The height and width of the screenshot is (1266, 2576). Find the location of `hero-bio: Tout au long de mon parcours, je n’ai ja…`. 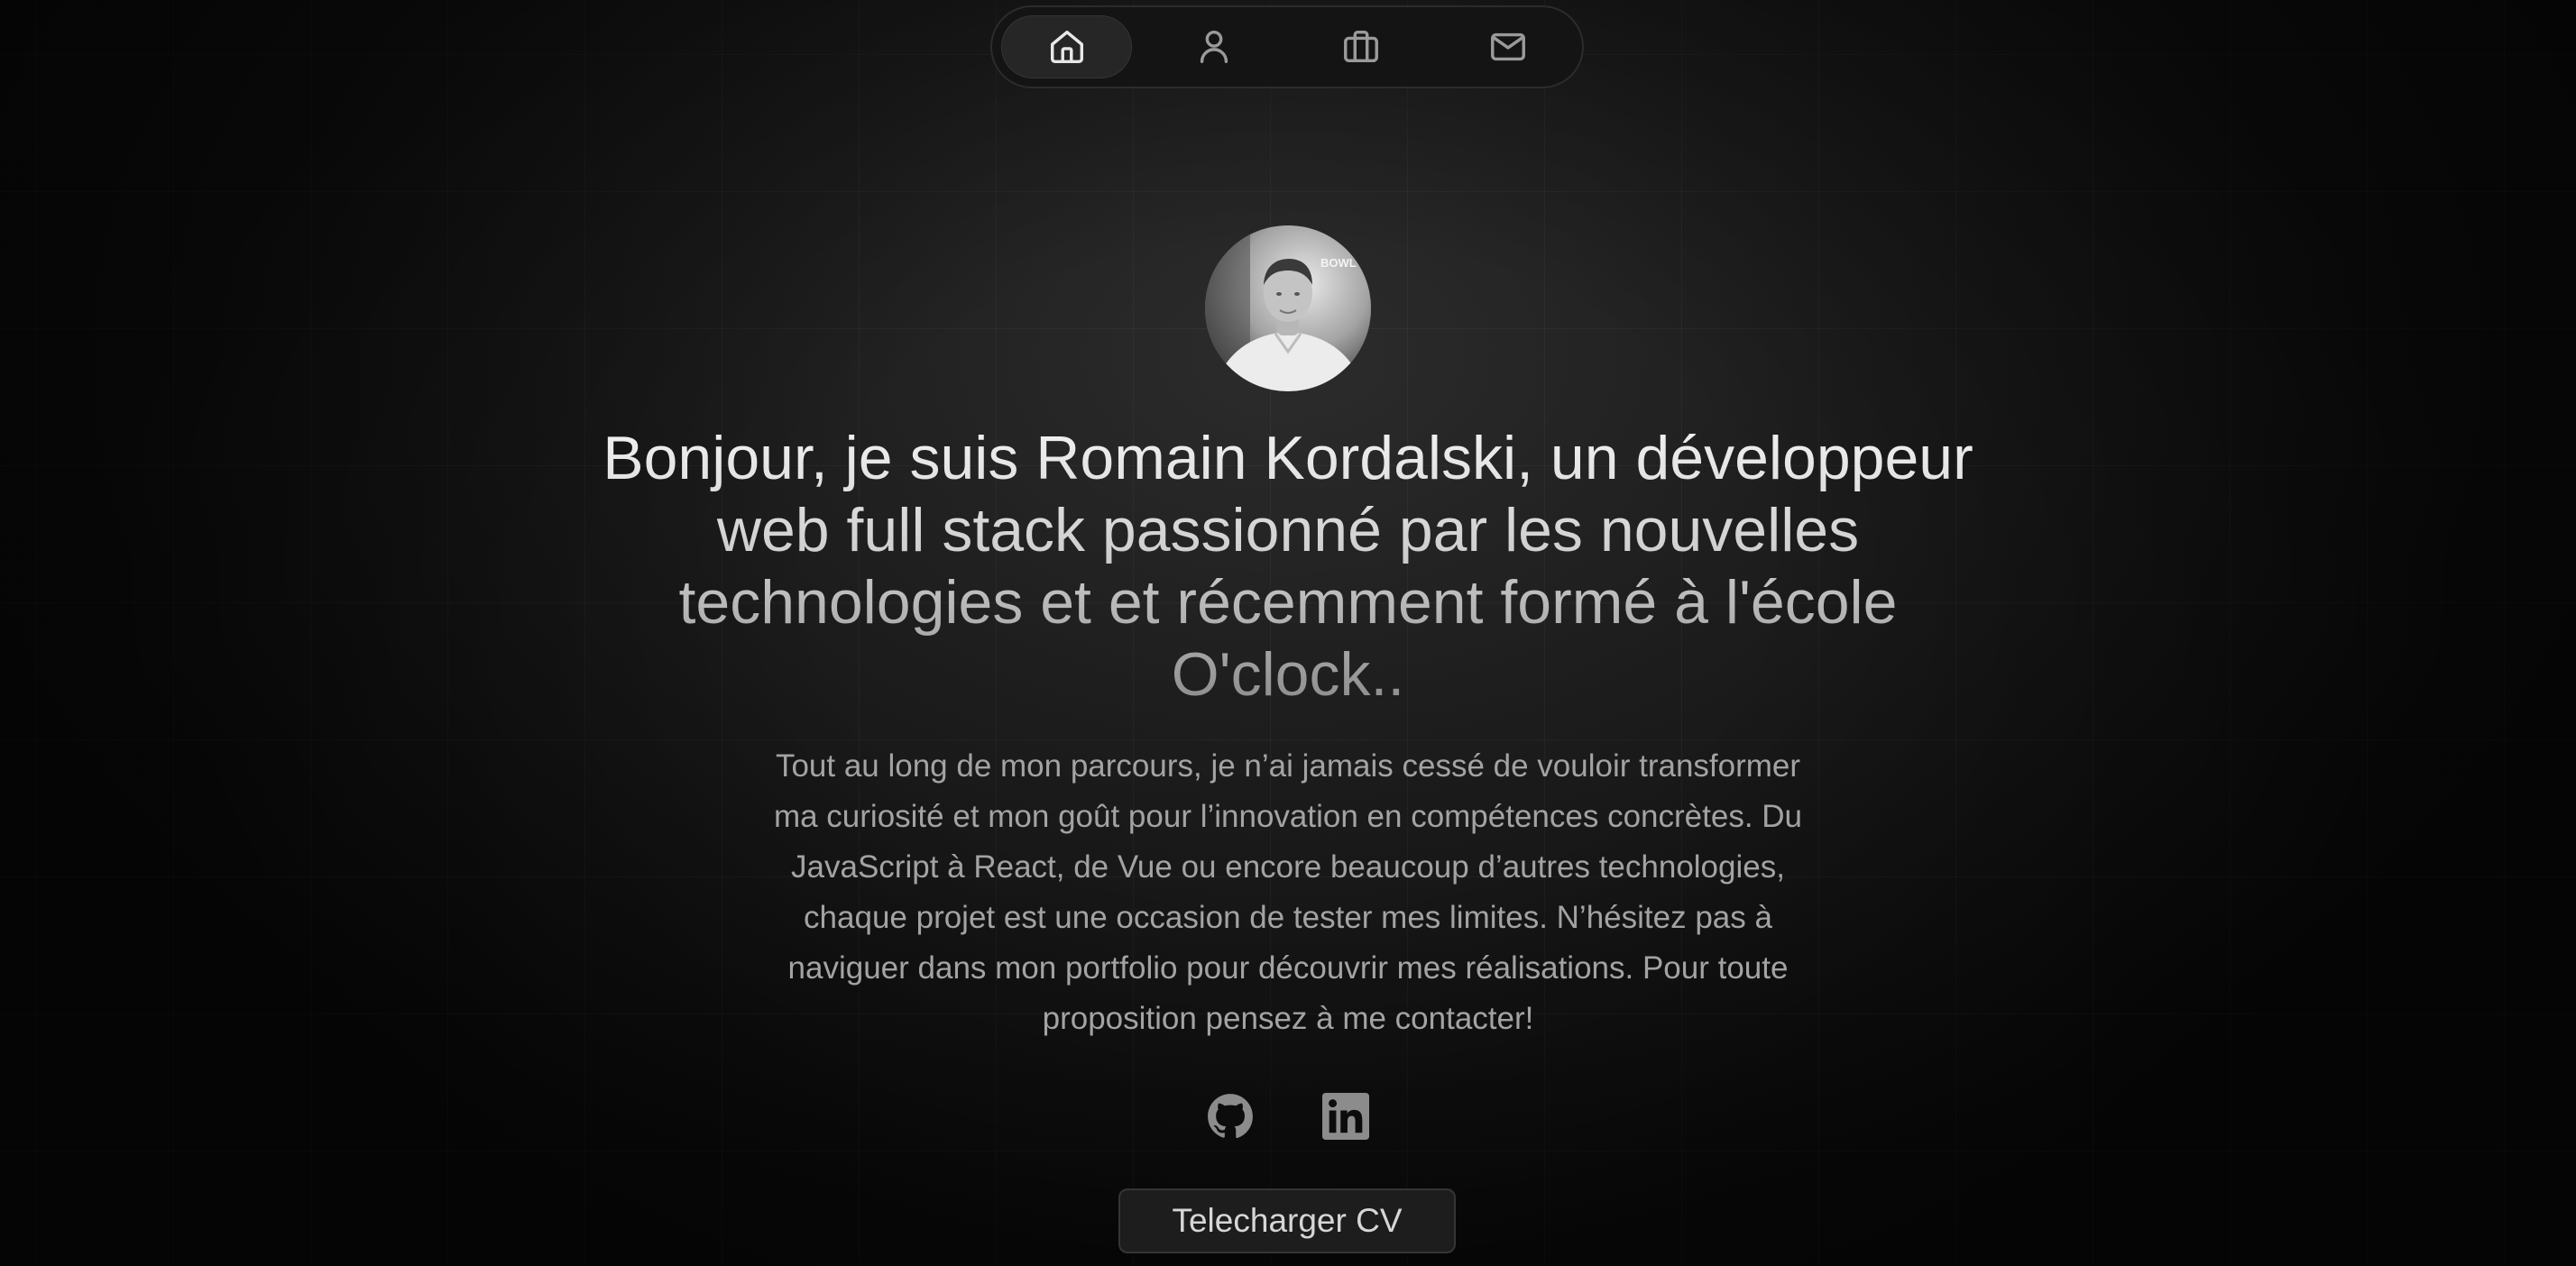

hero-bio: Tout au long de mon parcours, je n’ai ja… is located at coordinates (1288, 892).